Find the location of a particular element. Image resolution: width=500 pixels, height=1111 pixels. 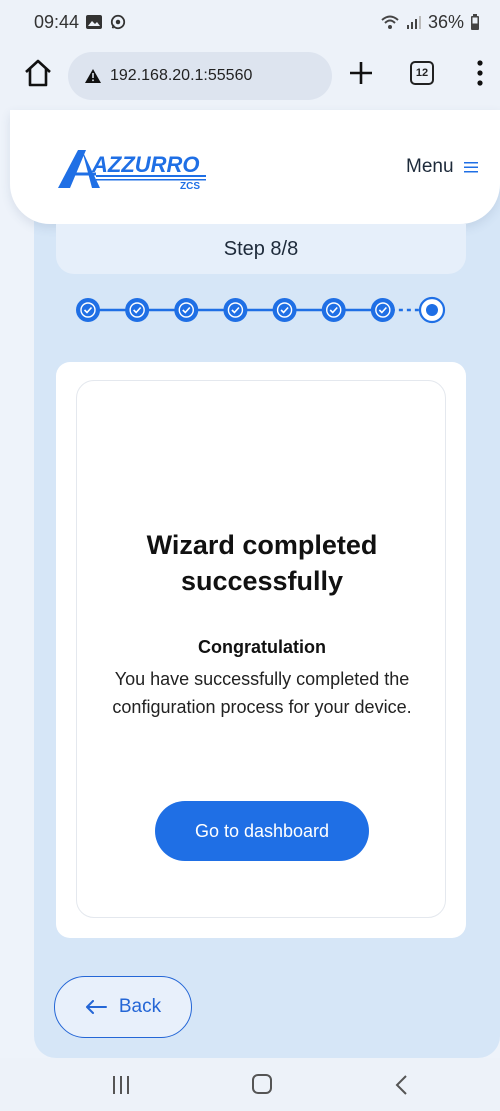

home-nav-icon is located at coordinates (262, 1084).